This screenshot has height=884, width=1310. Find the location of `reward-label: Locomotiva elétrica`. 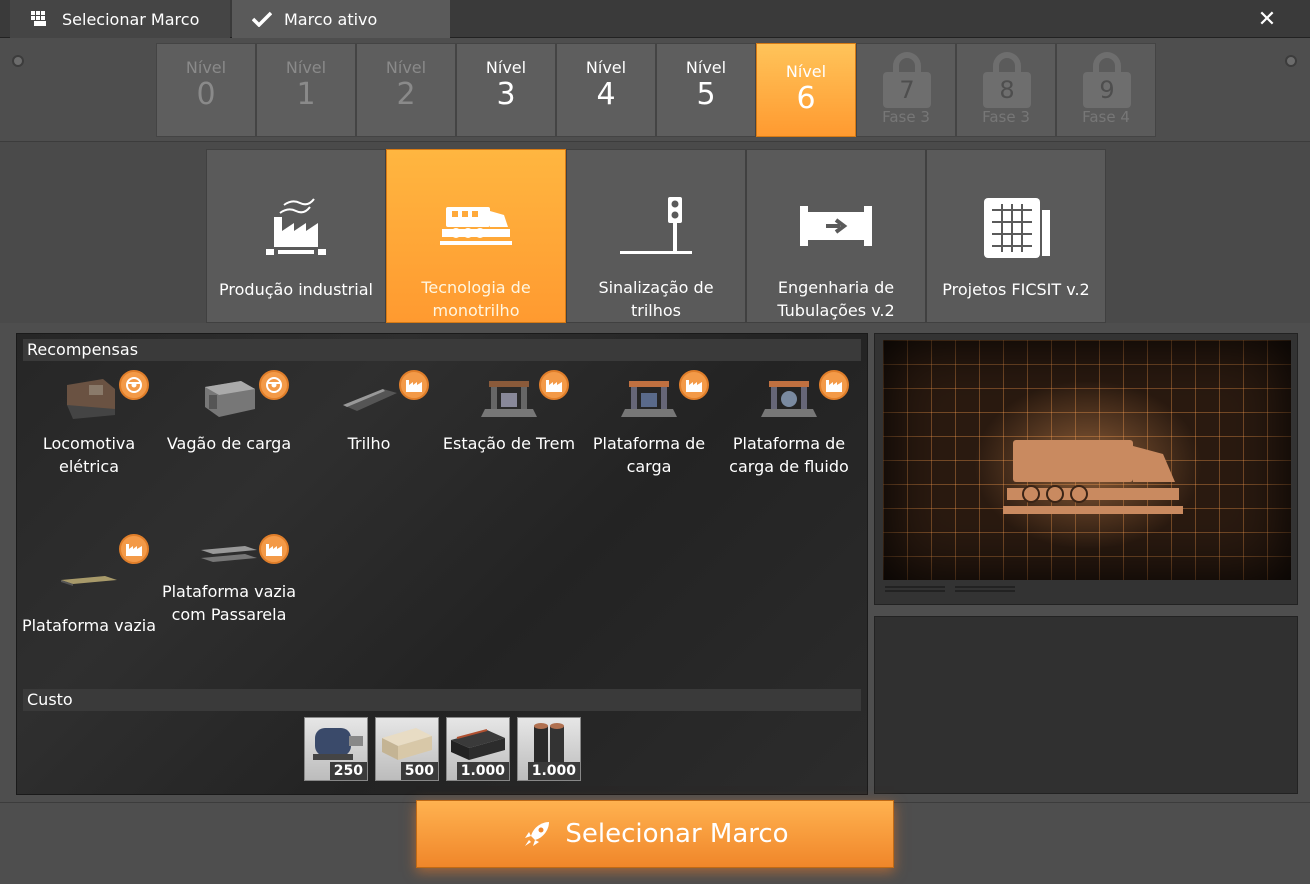

reward-label: Locomotiva elétrica is located at coordinates (89, 455).